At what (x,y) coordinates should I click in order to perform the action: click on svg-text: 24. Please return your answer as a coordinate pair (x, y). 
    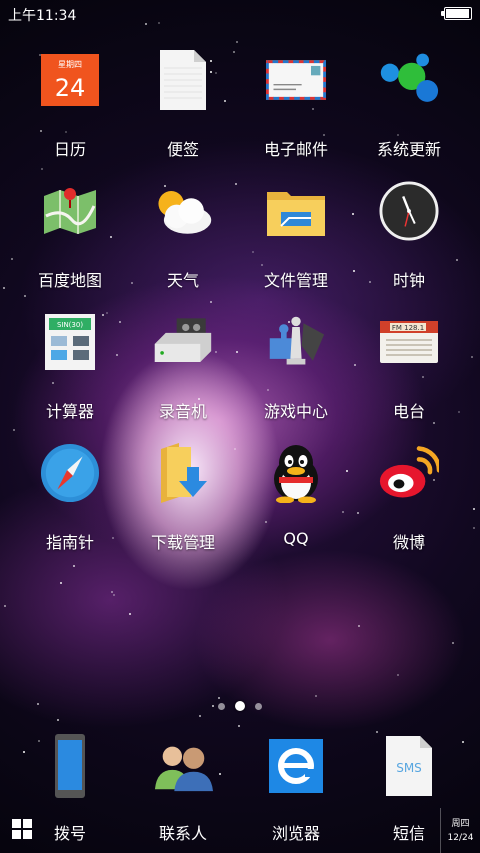
    Looking at the image, I should click on (70, 88).